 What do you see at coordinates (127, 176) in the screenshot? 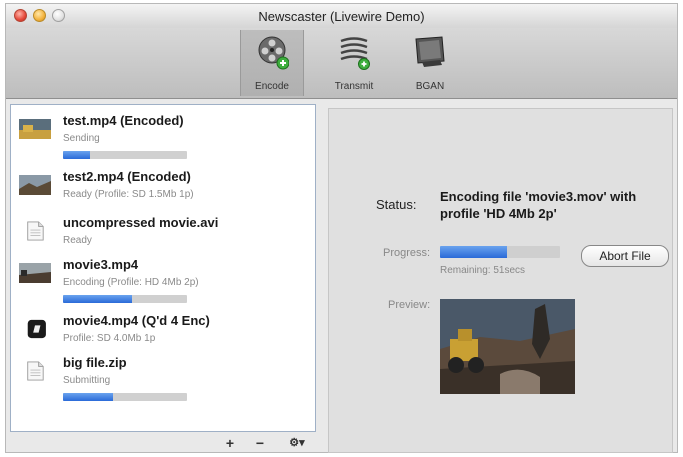
I see `item-name: test2.mp4 (Encoded)` at bounding box center [127, 176].